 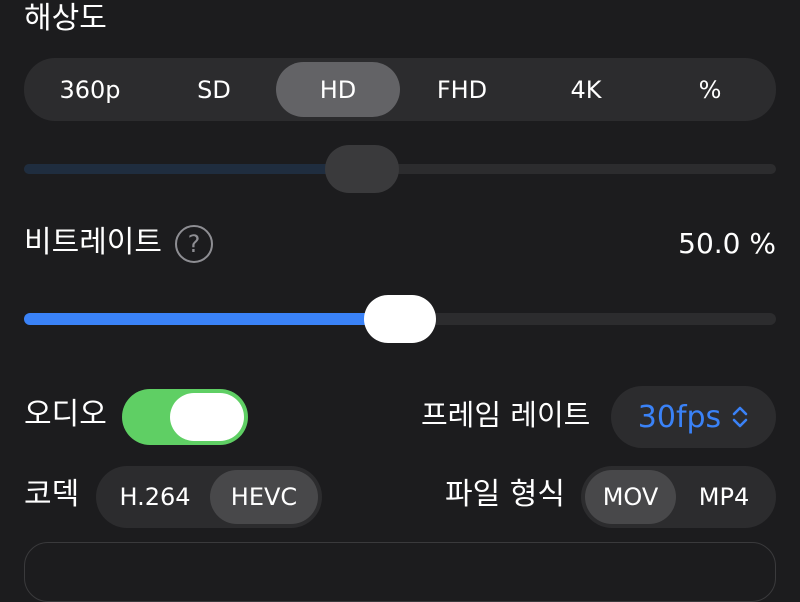 I want to click on help-icon: ?, so click(x=194, y=244).